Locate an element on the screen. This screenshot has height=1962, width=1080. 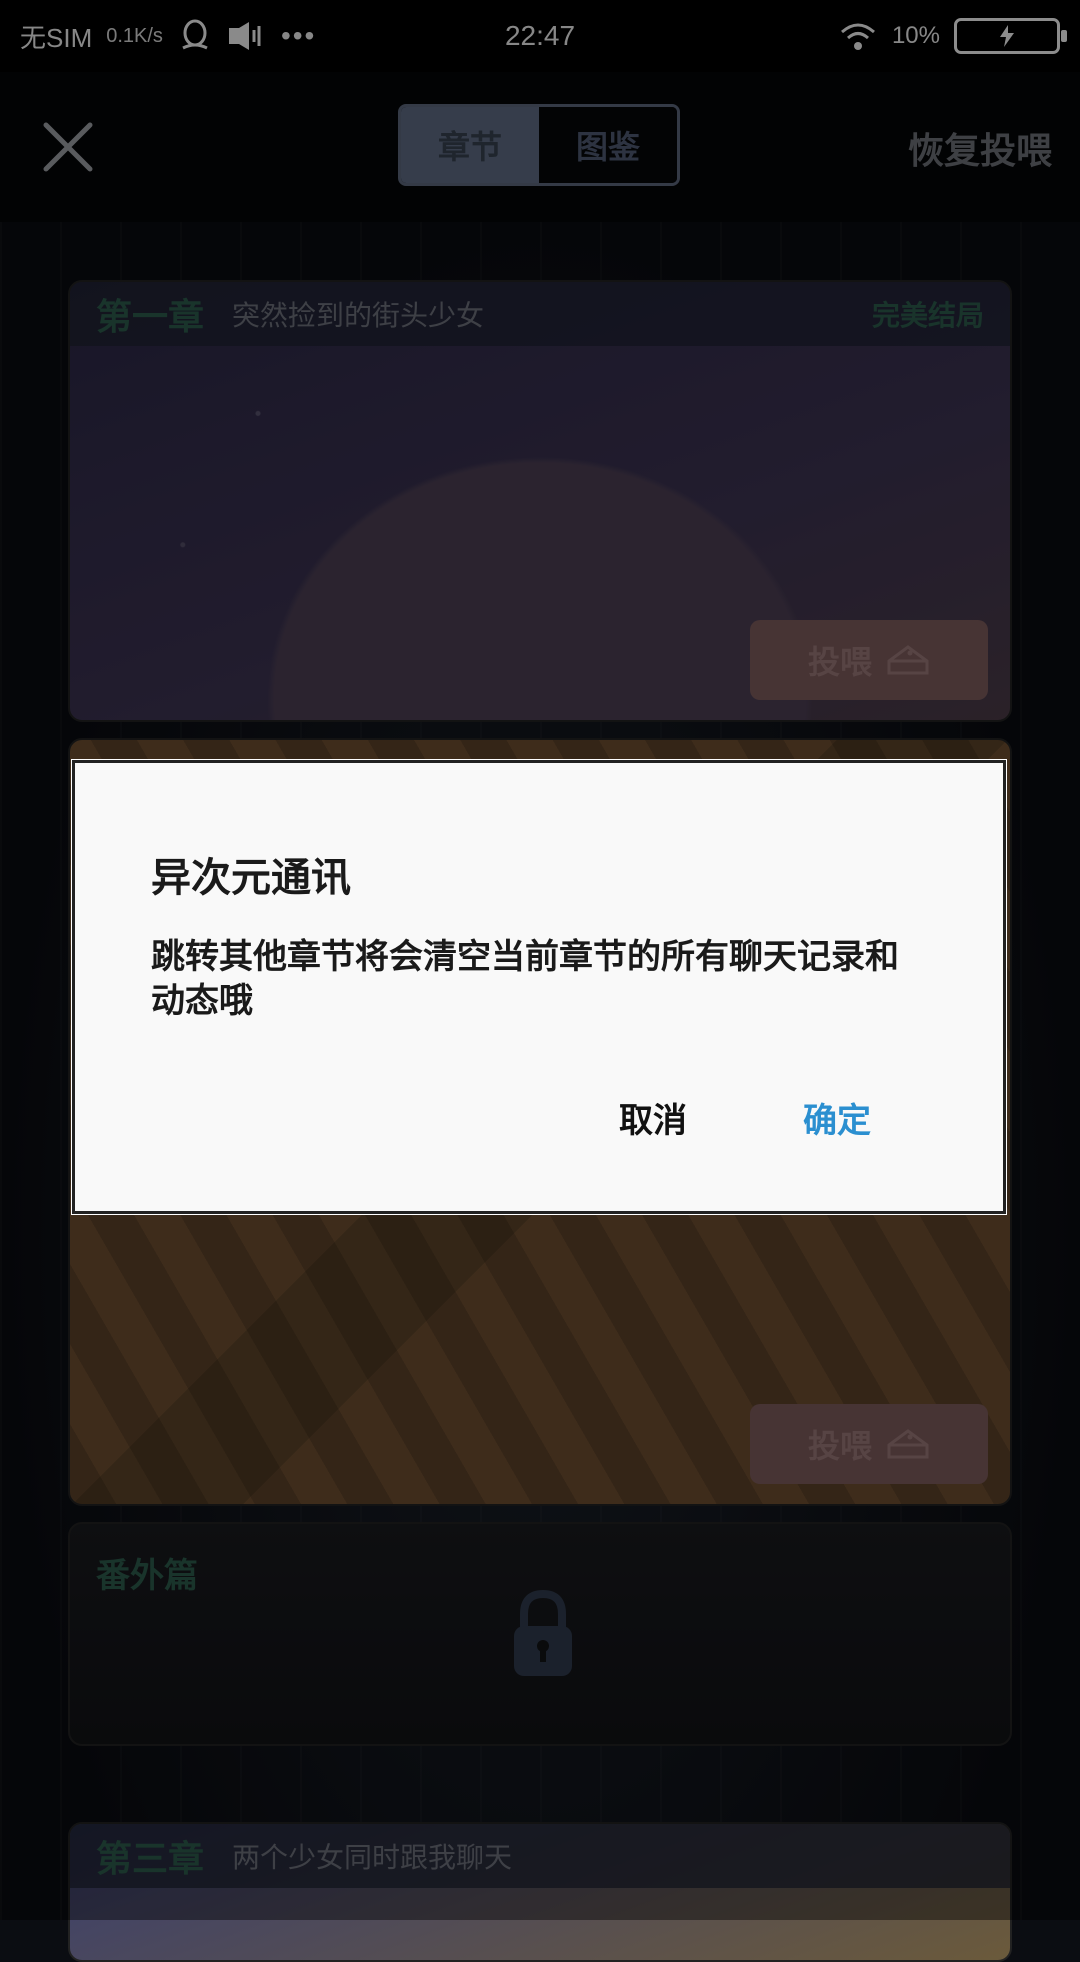
dialog-message: 跳转其他章节将会清空当前章节的所有聊天记录和动态哦 is located at coordinates (525, 979).